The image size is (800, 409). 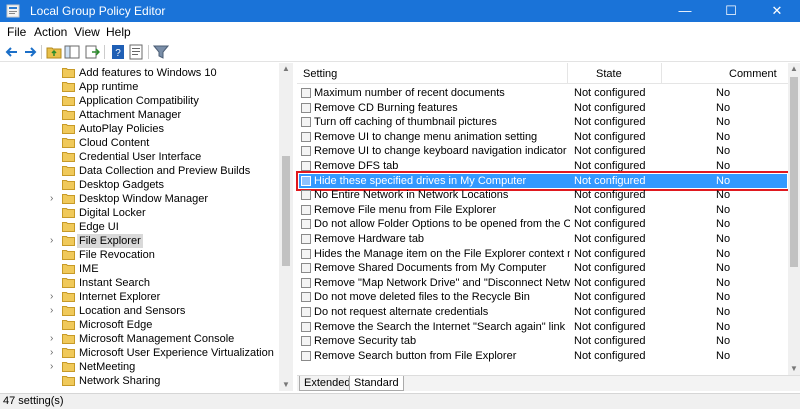 I want to click on maximize-button: ☐, so click(x=731, y=11).